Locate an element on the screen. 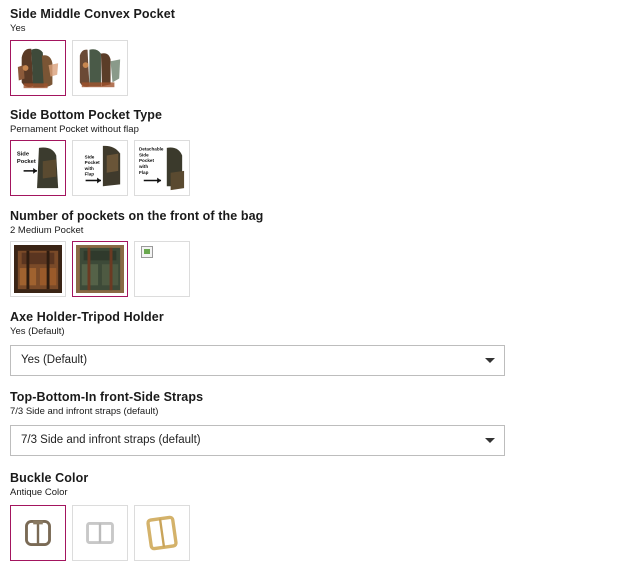 The width and height of the screenshot is (632, 570). side-pocket-diagram-icon: Side Pocket is located at coordinates (38, 168).